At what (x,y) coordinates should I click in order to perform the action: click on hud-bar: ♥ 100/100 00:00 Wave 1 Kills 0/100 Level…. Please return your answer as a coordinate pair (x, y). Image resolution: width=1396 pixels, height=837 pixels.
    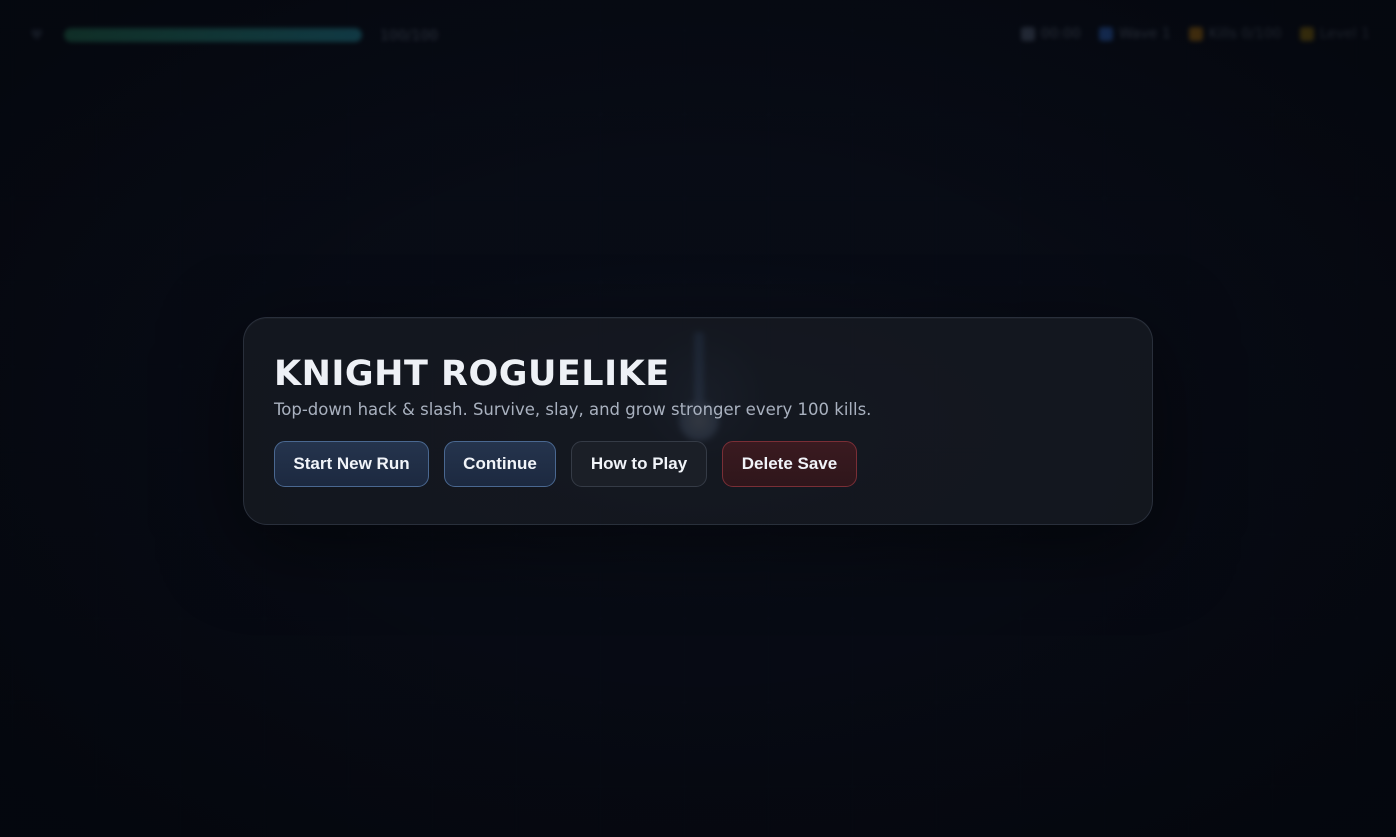
    Looking at the image, I should click on (698, 36).